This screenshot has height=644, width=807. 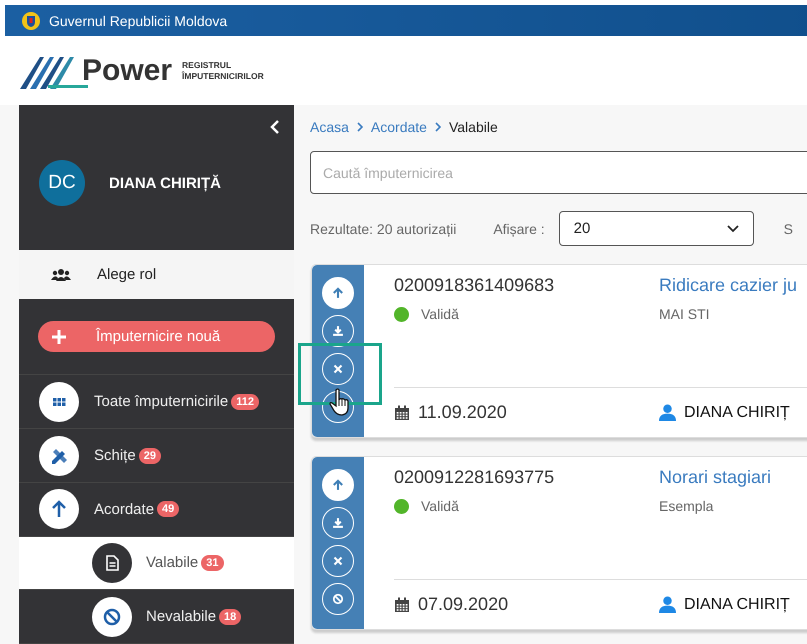 What do you see at coordinates (61, 275) in the screenshot?
I see `users-icon` at bounding box center [61, 275].